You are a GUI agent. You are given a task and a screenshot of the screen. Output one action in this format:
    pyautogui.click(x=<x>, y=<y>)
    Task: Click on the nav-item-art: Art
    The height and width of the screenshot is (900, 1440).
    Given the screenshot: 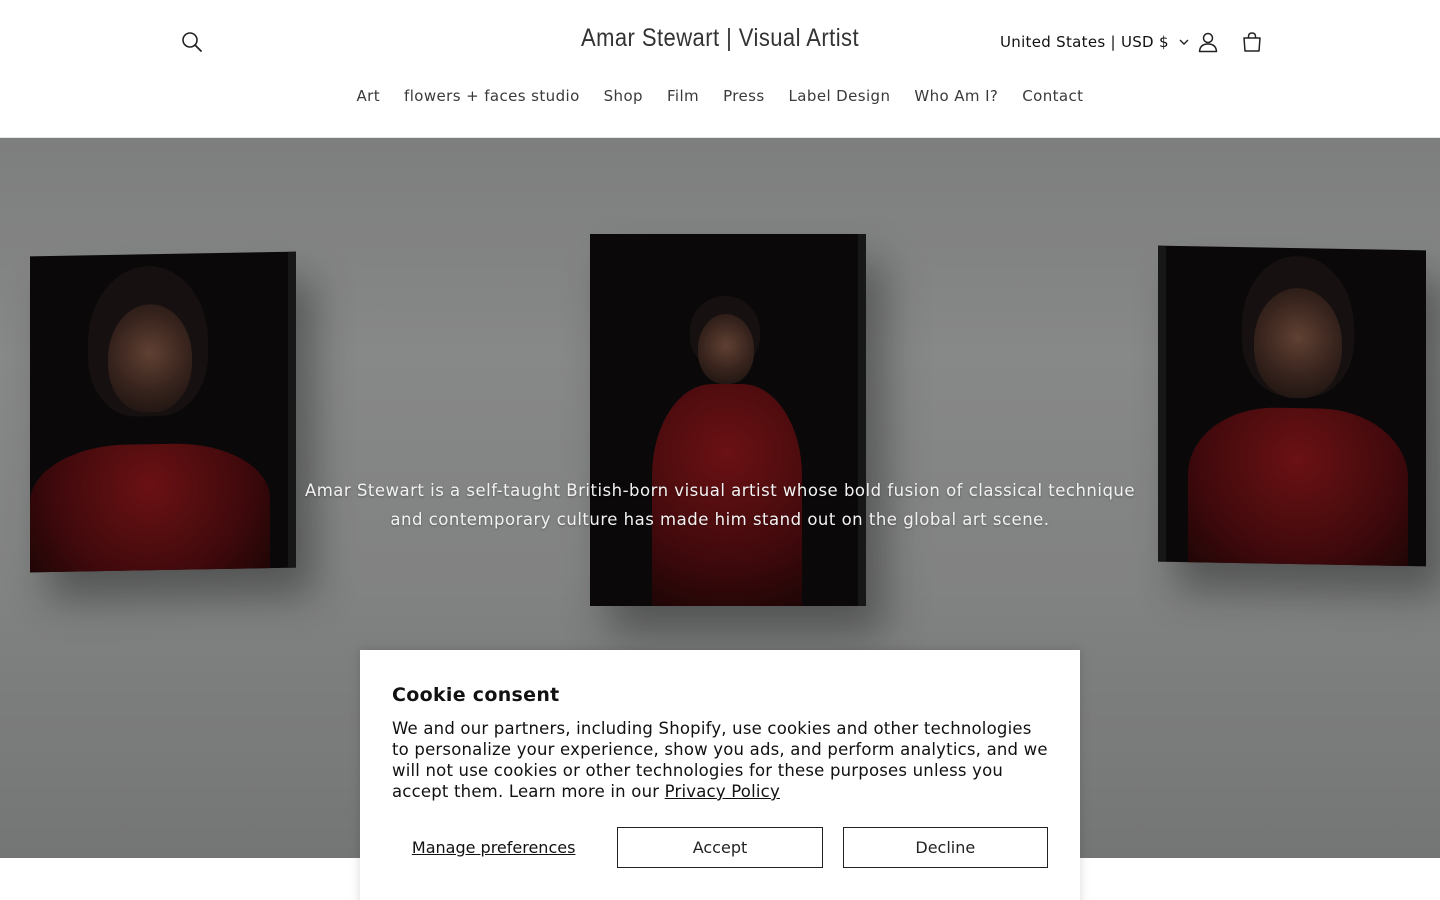 What is the action you would take?
    pyautogui.click(x=369, y=96)
    